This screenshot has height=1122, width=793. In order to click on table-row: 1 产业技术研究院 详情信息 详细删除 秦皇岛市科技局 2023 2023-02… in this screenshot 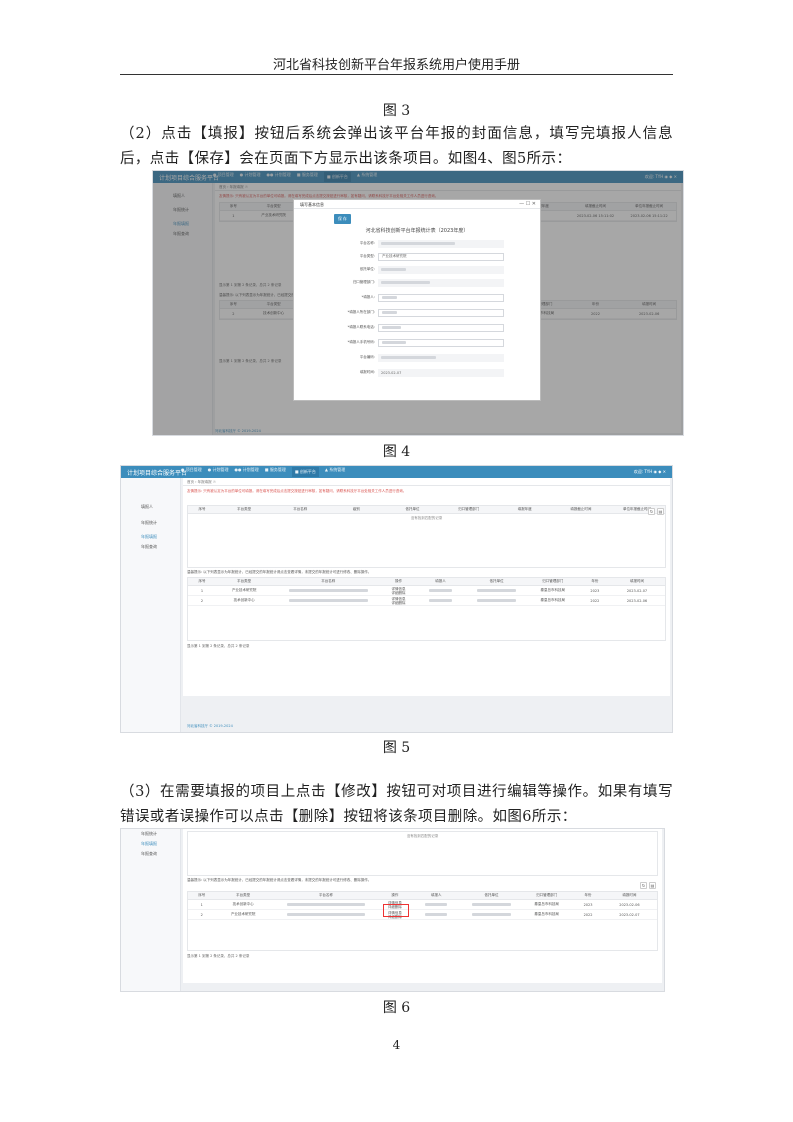, I will do `click(426, 591)`.